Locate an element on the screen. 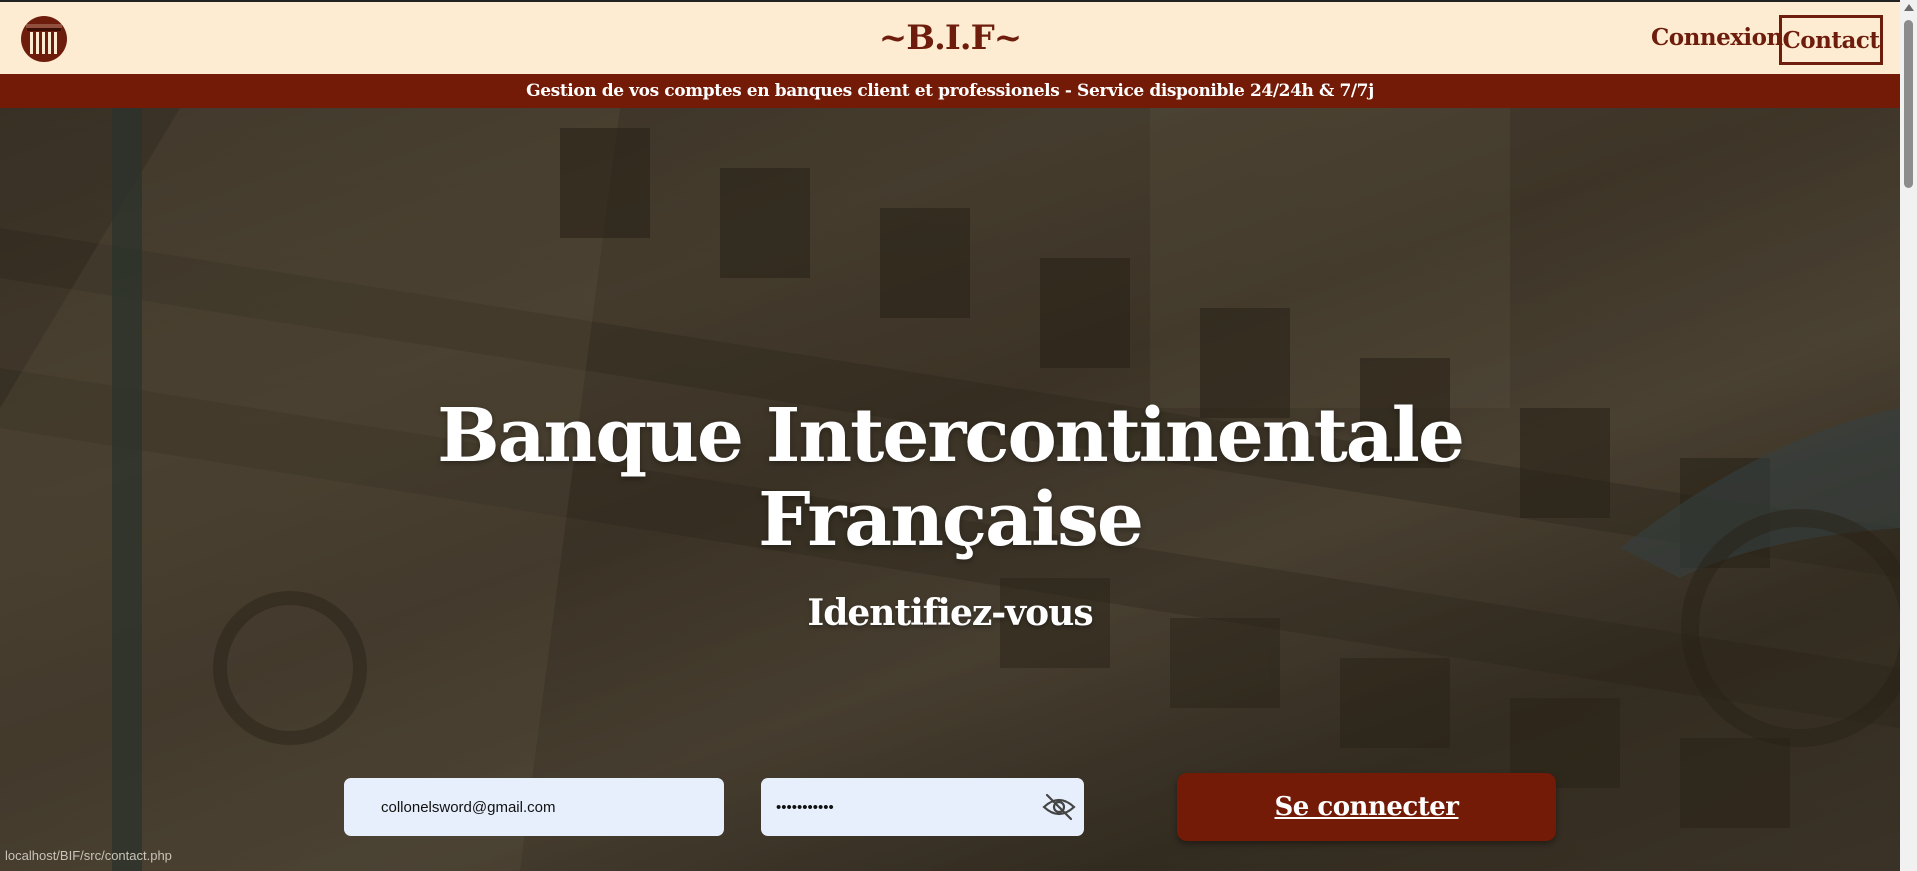  login-heading: Identifiez-vous is located at coordinates (950, 613).